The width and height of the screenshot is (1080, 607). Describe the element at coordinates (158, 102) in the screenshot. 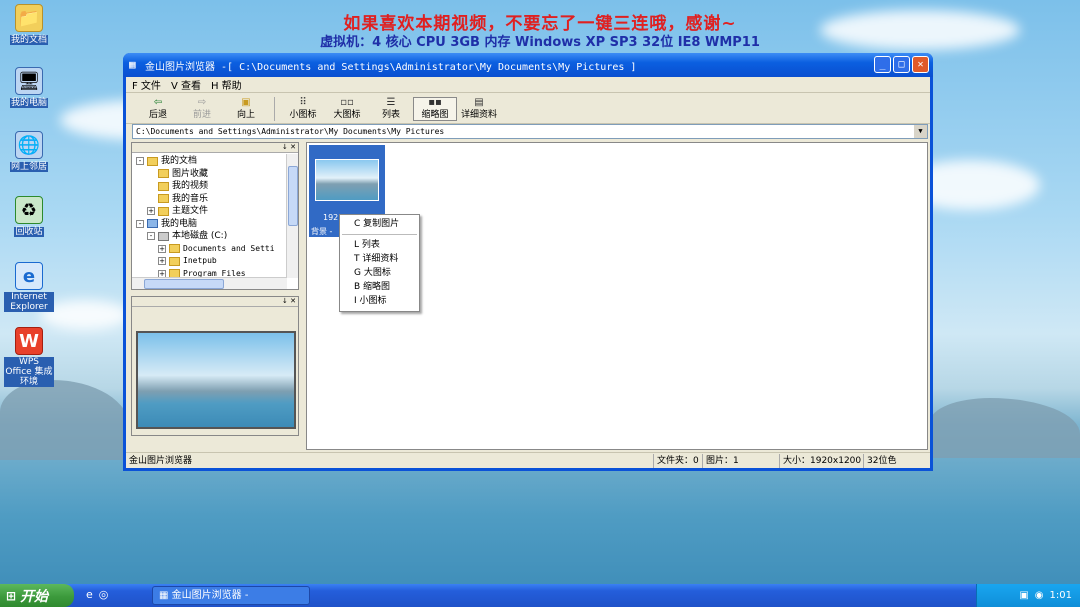

I see `back-arrow-icon: ⇦` at that location.